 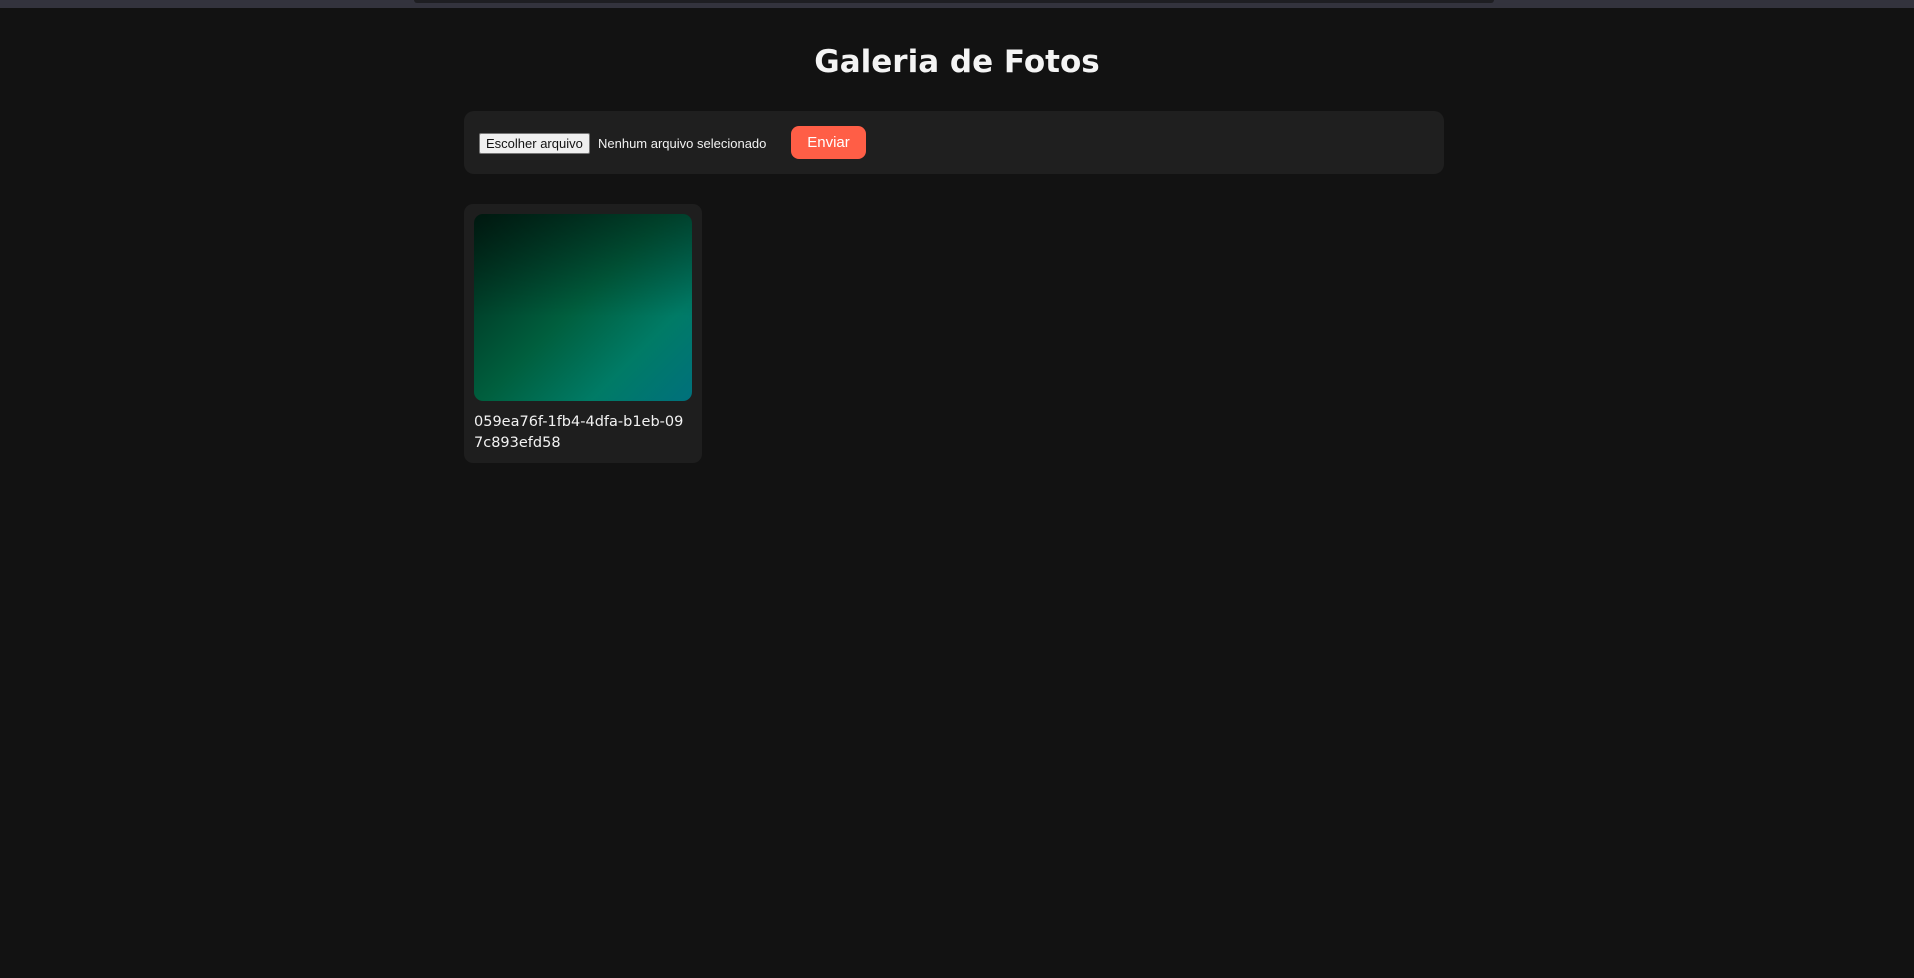 I want to click on submit-button: Enviar, so click(x=828, y=142).